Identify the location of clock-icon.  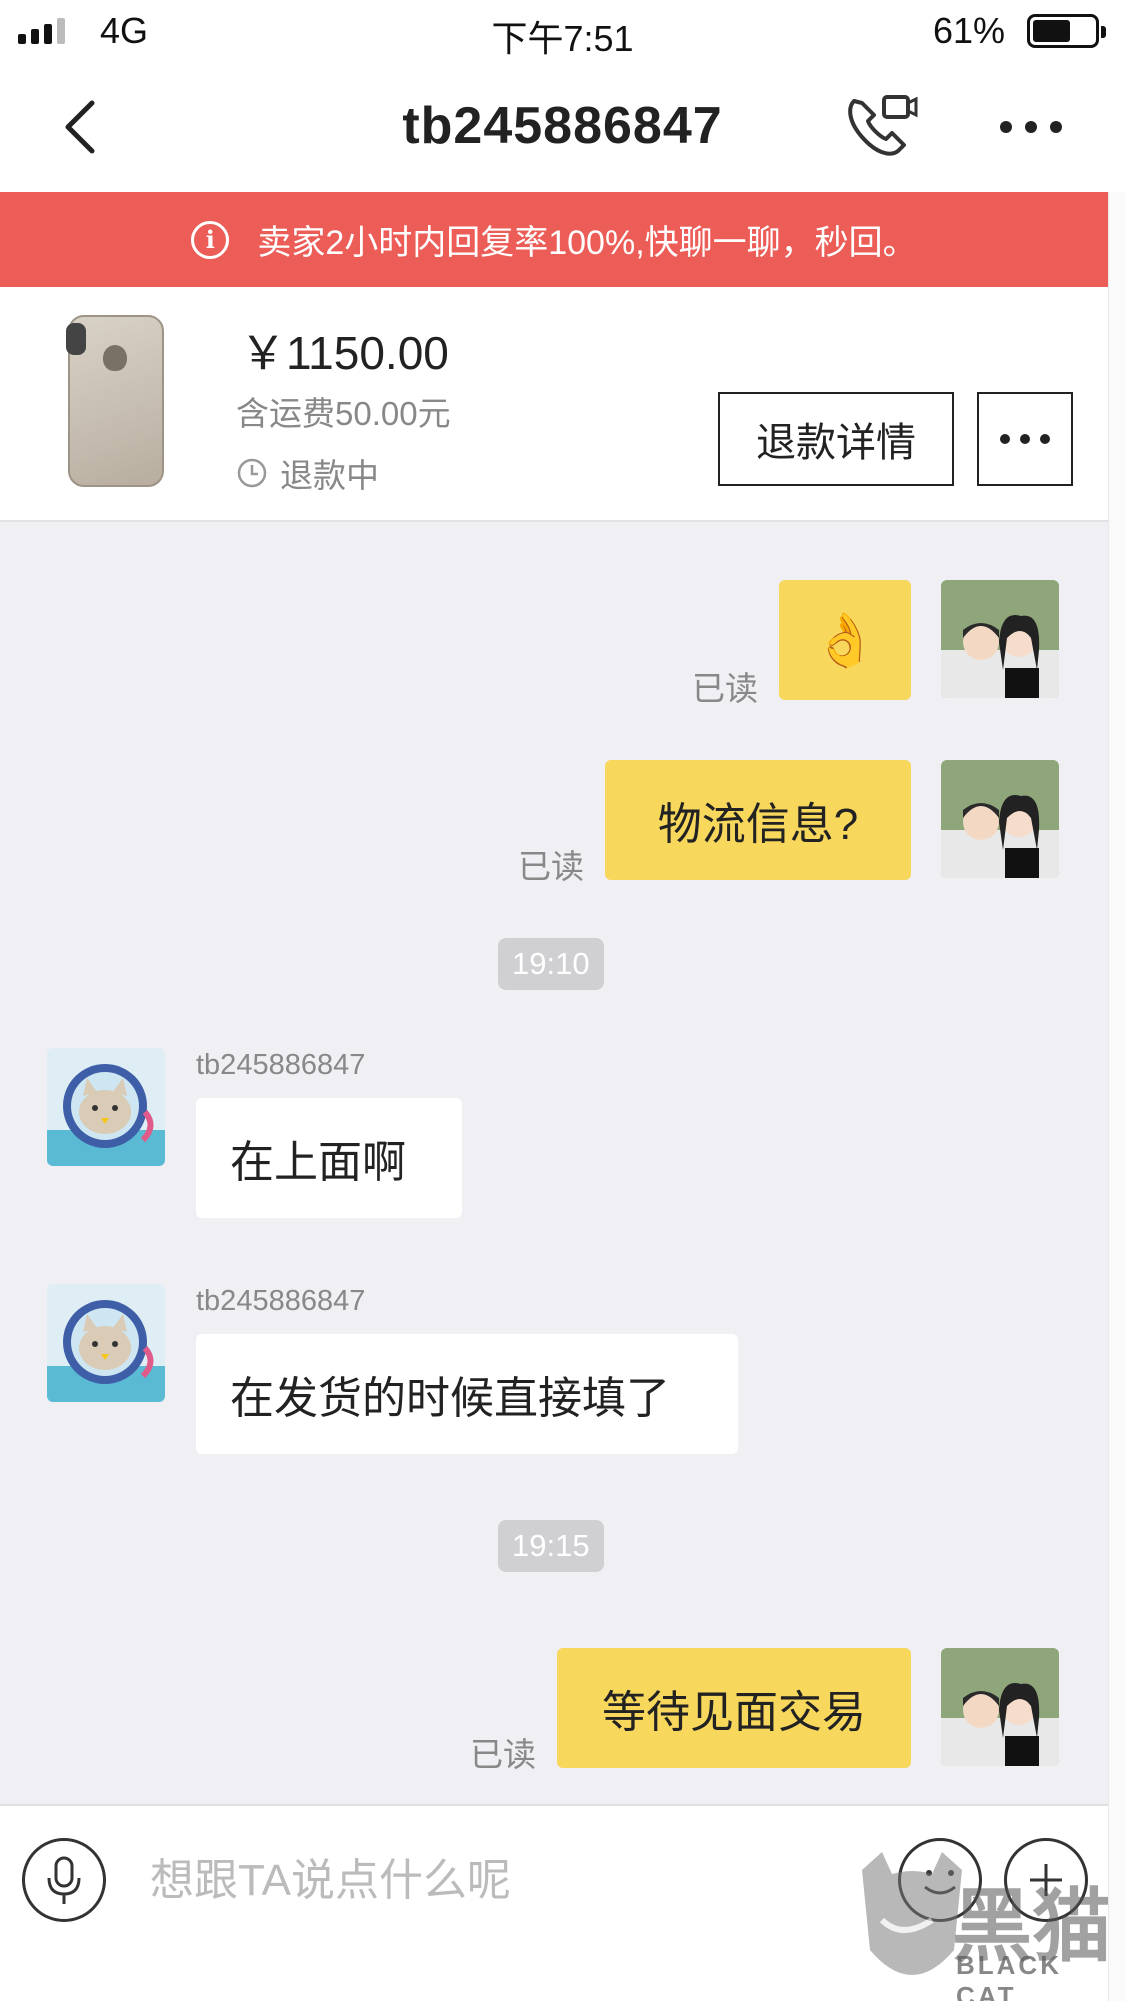
(252, 473).